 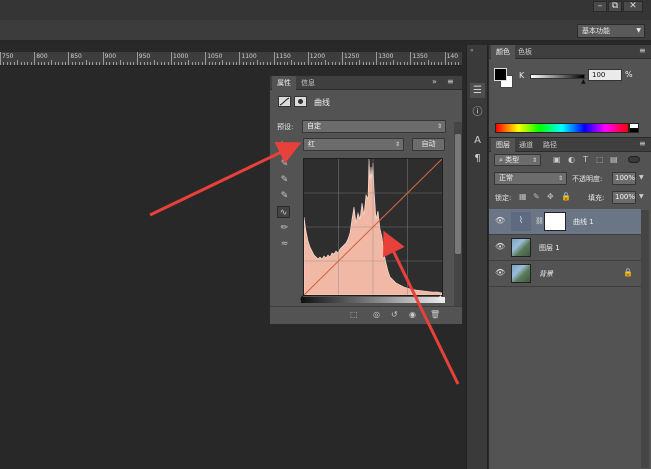 I want to click on view-previous-icon: ◎, so click(x=376, y=314).